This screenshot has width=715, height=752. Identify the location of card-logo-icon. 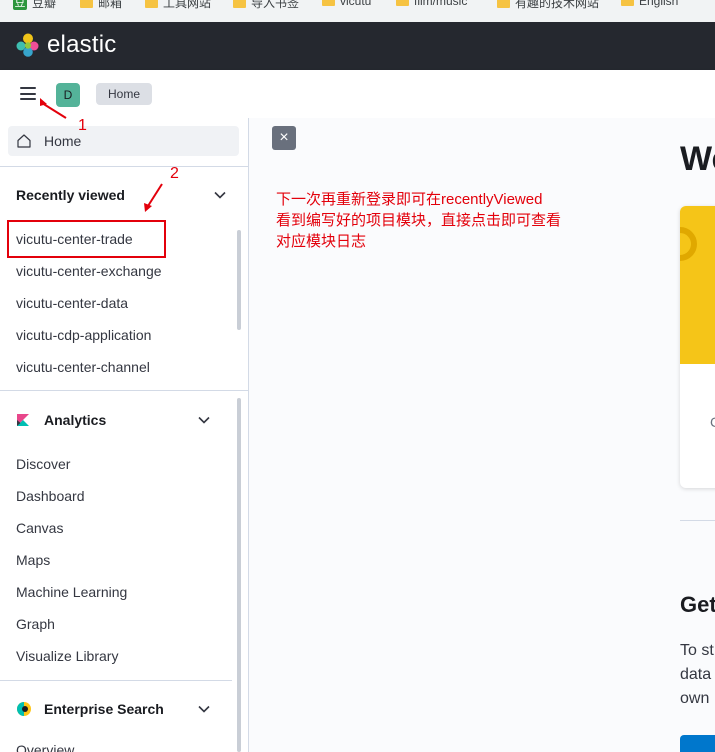
(688, 244).